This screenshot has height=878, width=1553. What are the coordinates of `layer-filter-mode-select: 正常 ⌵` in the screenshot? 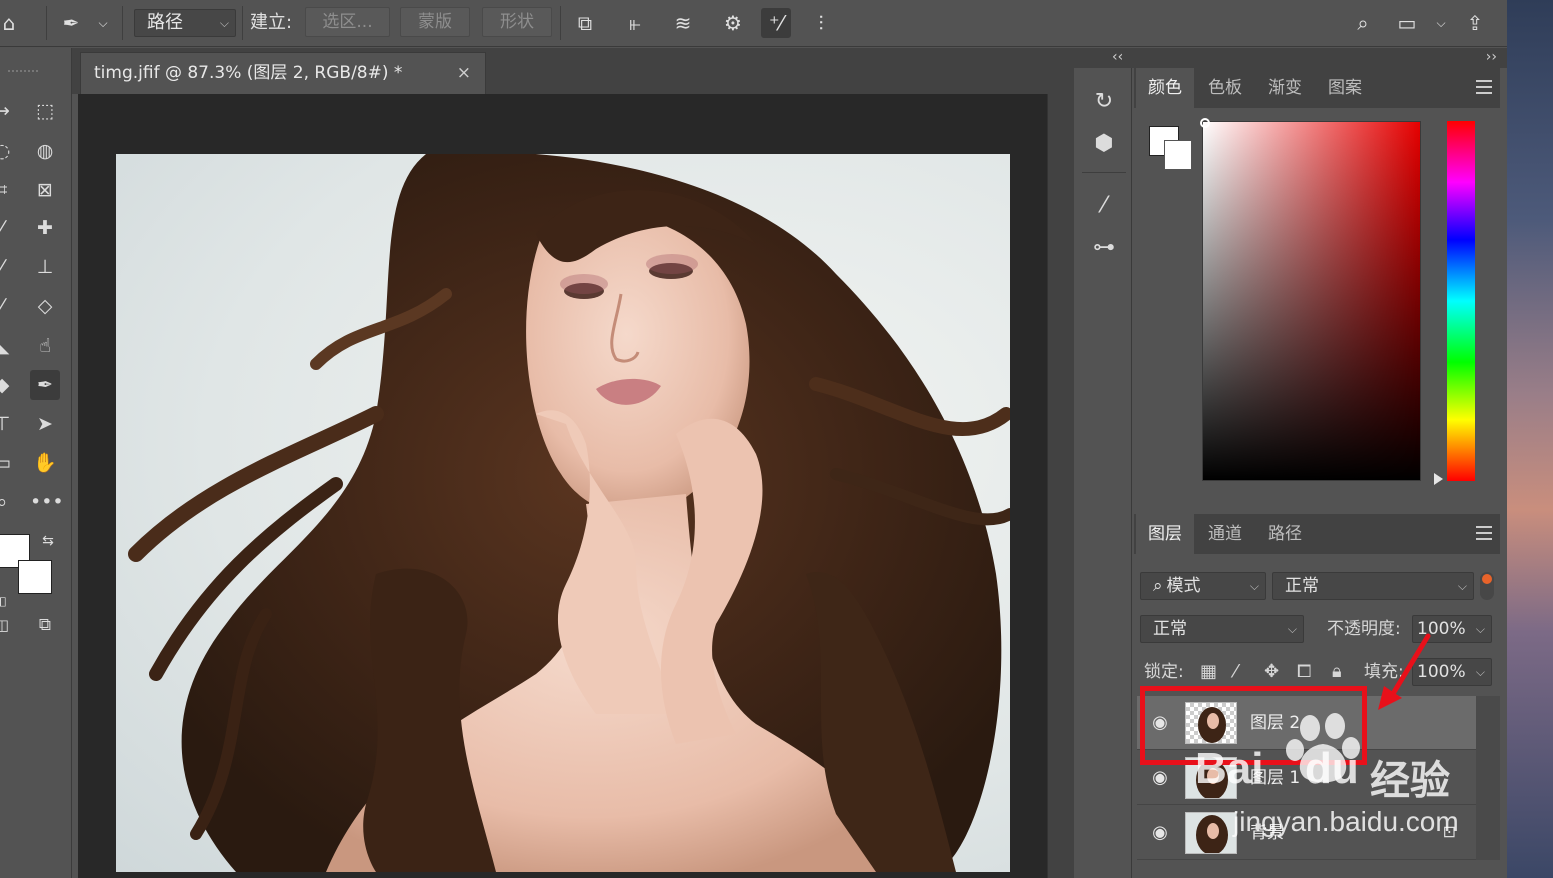 It's located at (1373, 586).